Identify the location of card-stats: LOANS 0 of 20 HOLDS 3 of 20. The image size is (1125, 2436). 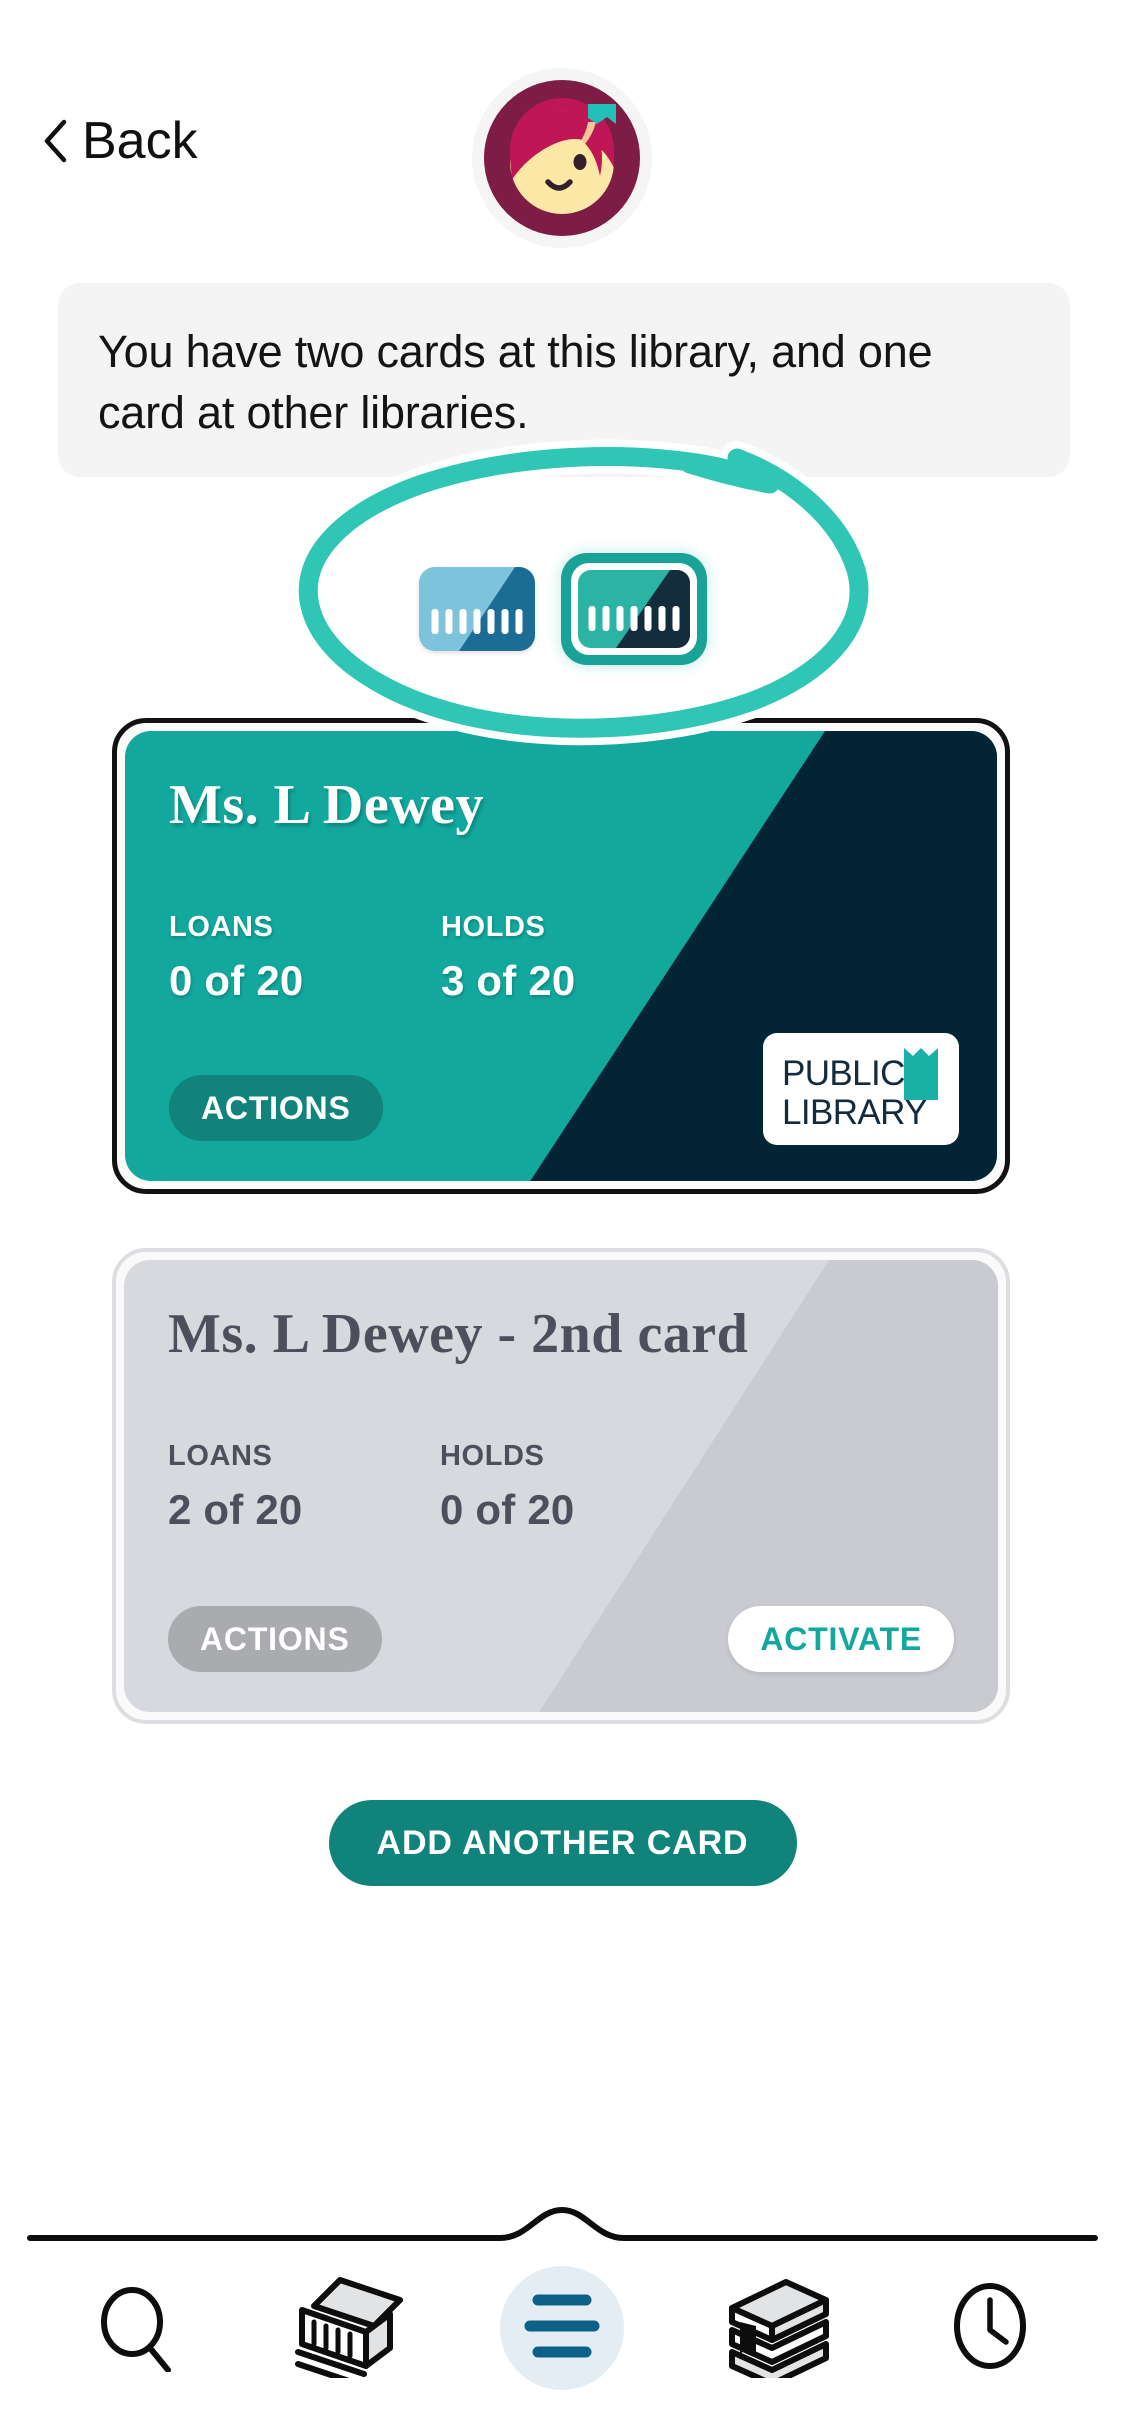
(395, 958).